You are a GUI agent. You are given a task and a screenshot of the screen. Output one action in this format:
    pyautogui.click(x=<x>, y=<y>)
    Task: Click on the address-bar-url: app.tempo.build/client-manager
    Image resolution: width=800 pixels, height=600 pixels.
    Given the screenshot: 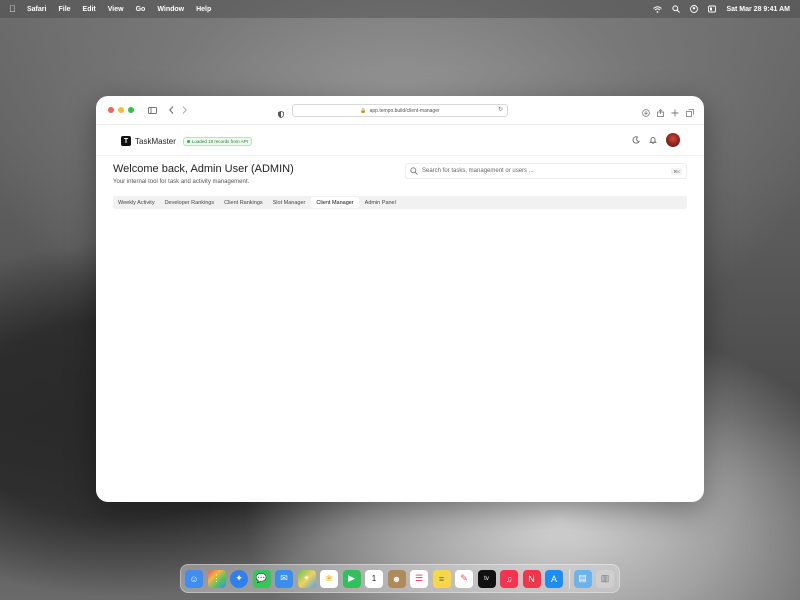 What is the action you would take?
    pyautogui.click(x=404, y=110)
    